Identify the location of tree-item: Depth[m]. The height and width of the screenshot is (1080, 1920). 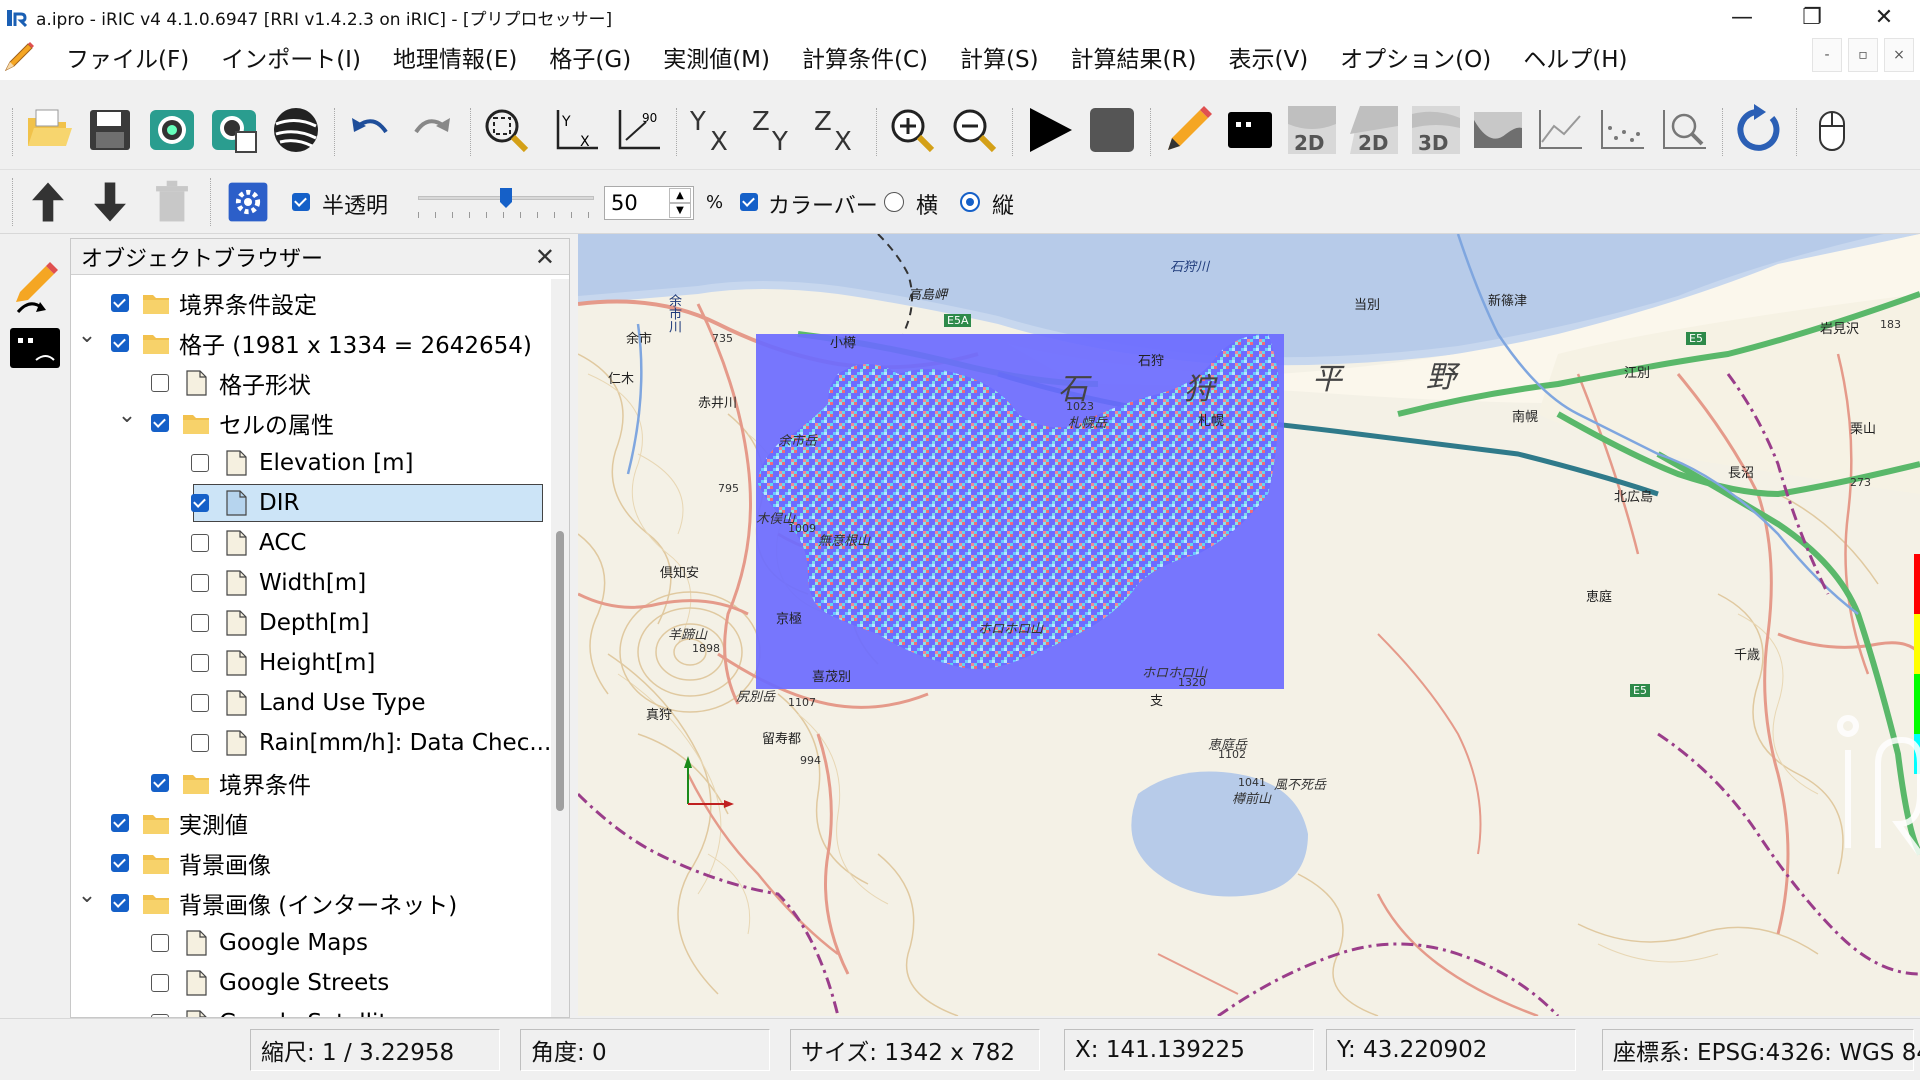
(311, 623).